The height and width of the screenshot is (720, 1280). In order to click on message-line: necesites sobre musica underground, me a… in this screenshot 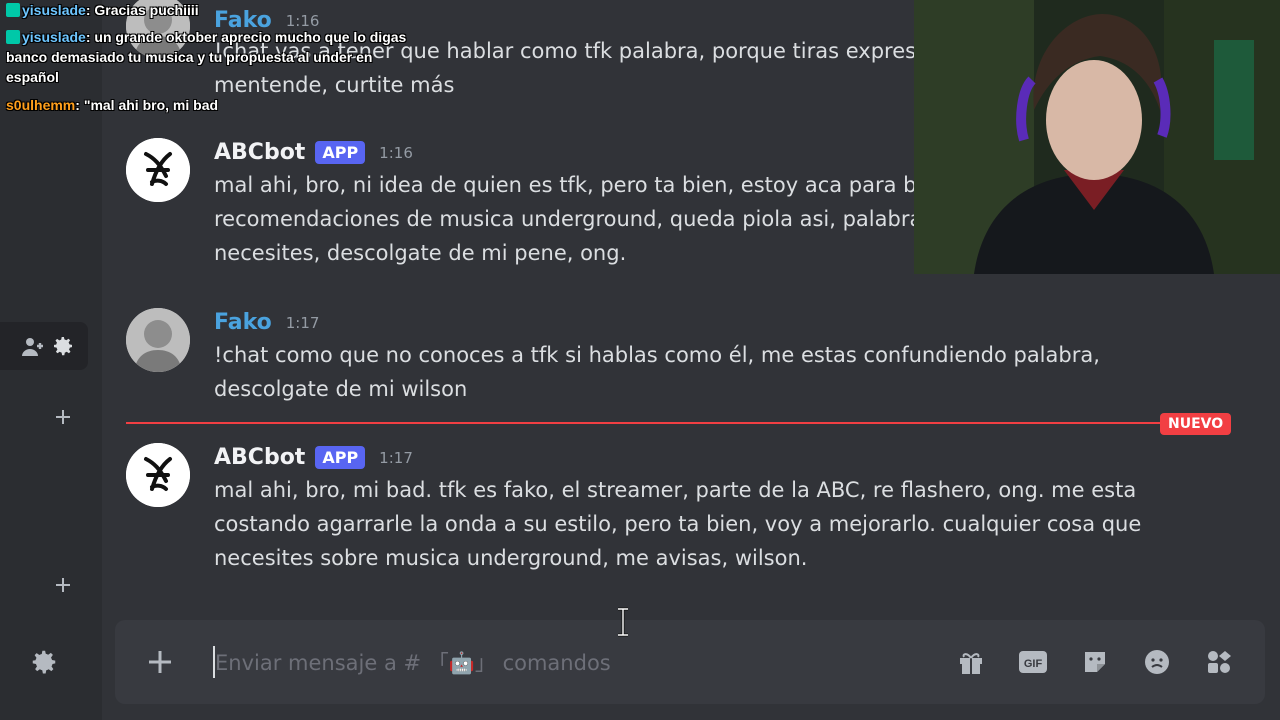, I will do `click(511, 558)`.